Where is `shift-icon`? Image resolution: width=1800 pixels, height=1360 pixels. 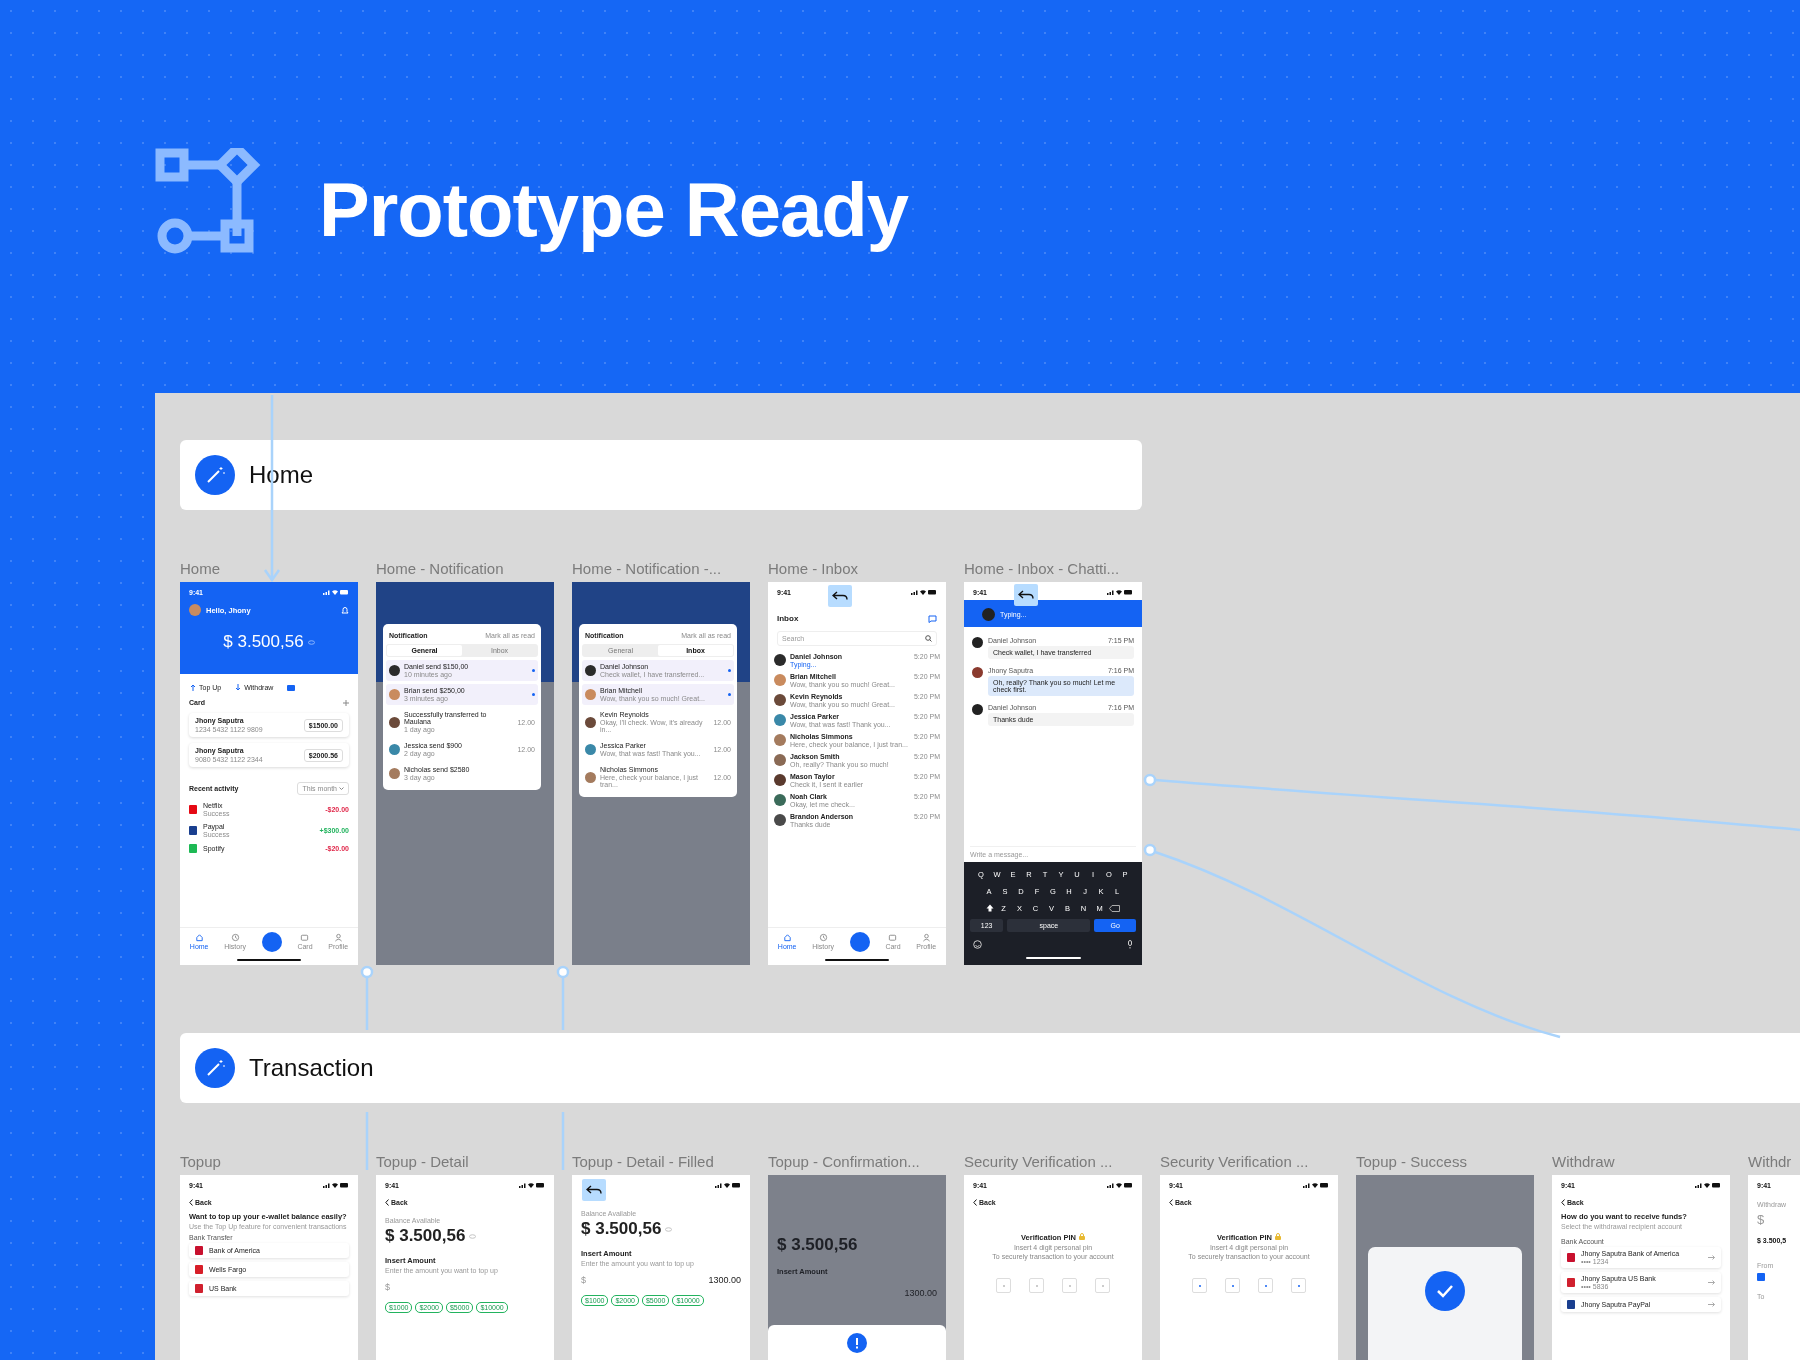 shift-icon is located at coordinates (990, 908).